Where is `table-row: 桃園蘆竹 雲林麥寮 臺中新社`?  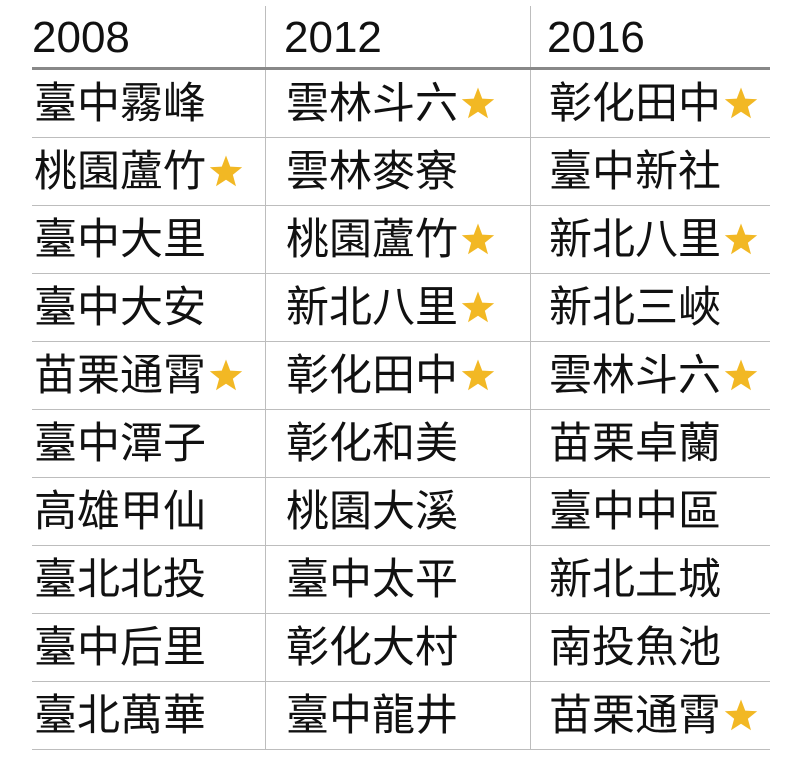
table-row: 桃園蘆竹 雲林麥寮 臺中新社 is located at coordinates (401, 172).